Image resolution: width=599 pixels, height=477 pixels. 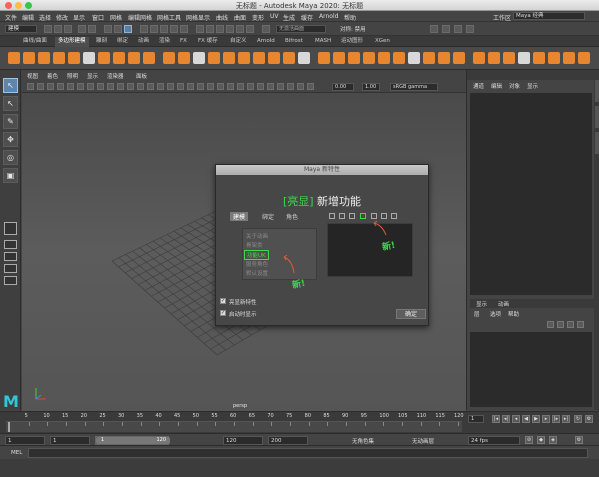 I want to click on channel-box-area, so click(x=531, y=194).